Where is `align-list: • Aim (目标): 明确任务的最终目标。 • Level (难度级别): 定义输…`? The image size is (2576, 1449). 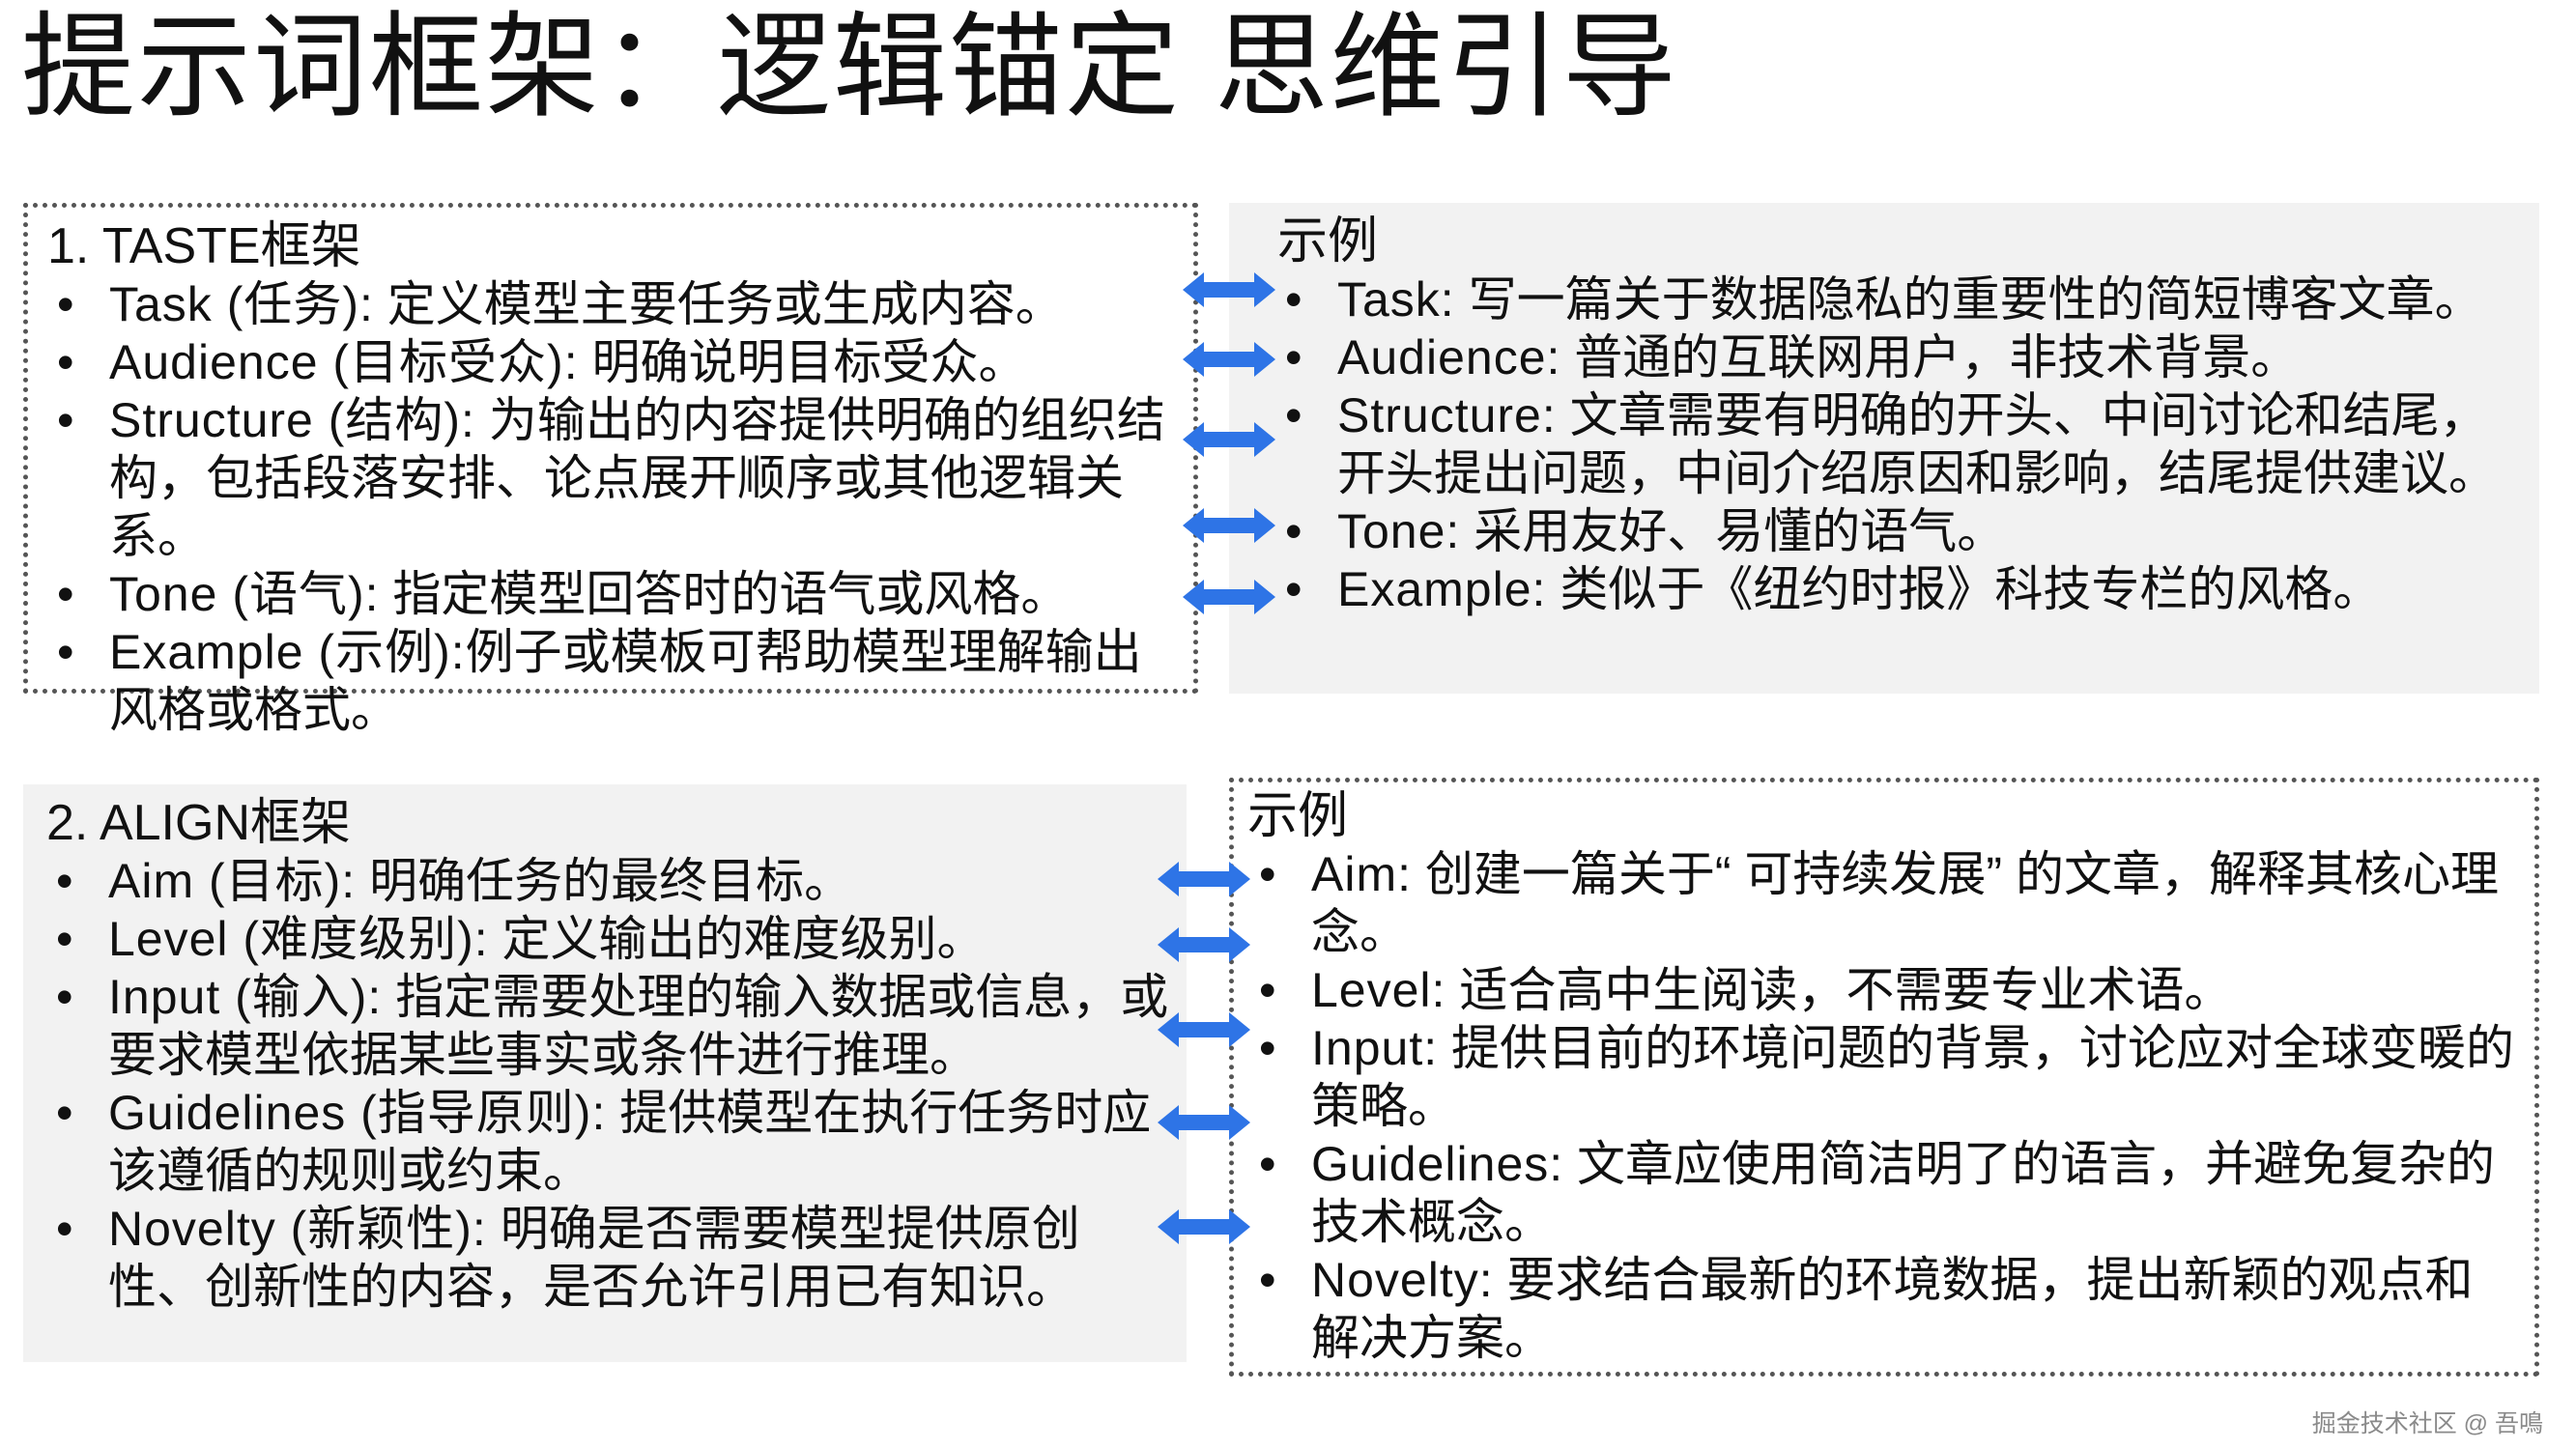 align-list: • Aim (目标): 明确任务的最终目标。 • Level (难度级别): 定义输… is located at coordinates (613, 1084).